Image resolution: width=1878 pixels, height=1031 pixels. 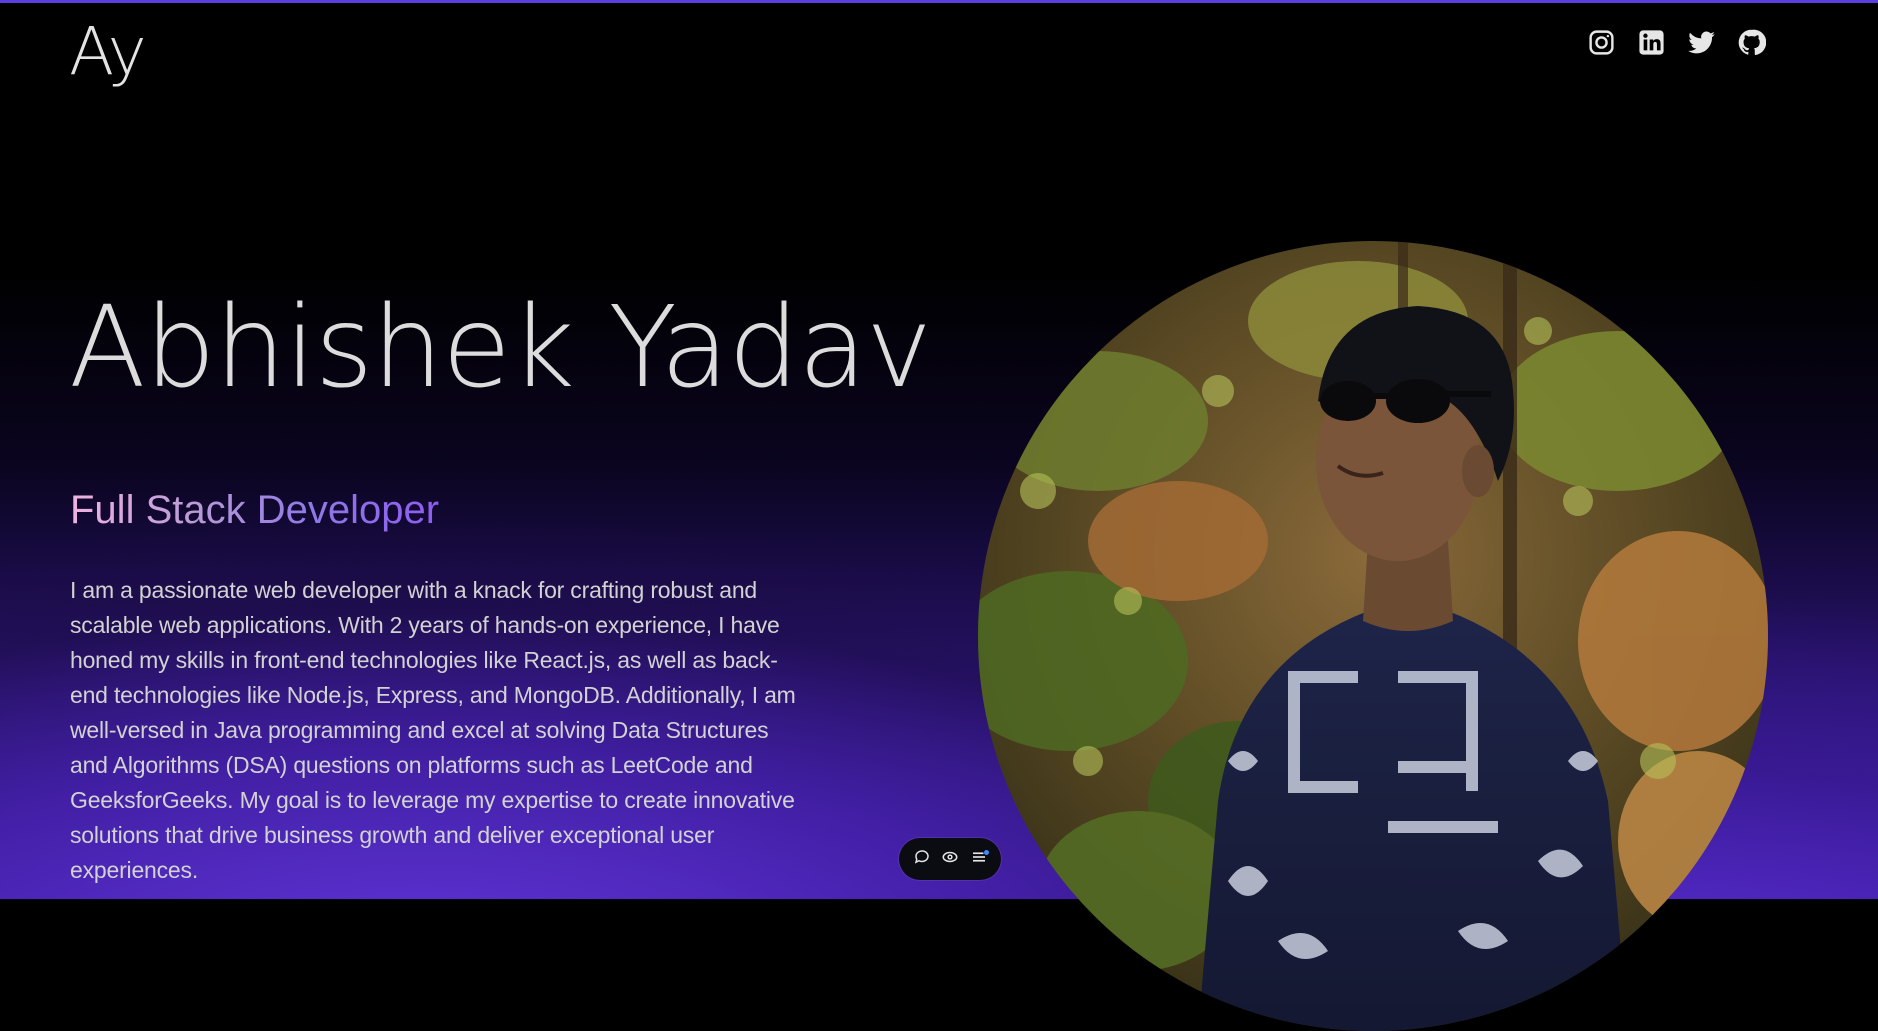 I want to click on twitter-link, so click(x=1701, y=44).